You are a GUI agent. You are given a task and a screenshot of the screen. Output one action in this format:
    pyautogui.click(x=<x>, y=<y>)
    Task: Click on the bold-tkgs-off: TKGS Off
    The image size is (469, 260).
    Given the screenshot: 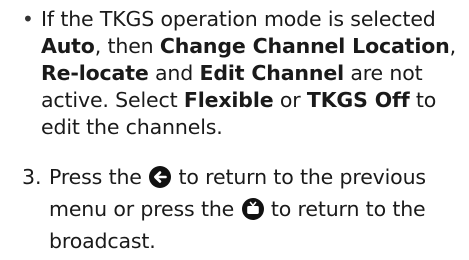 What is the action you would take?
    pyautogui.click(x=358, y=100)
    